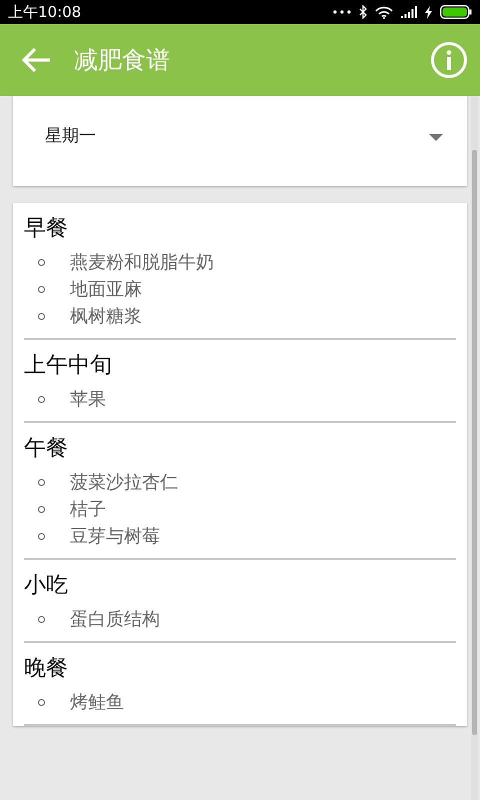  What do you see at coordinates (124, 483) in the screenshot?
I see `food-item: 菠菜沙拉杏仁` at bounding box center [124, 483].